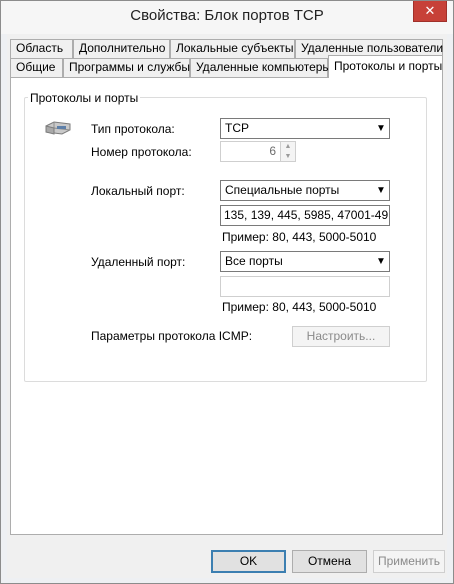 This screenshot has height=584, width=454. I want to click on tab-programs-services: Программы и службы, so click(126, 67).